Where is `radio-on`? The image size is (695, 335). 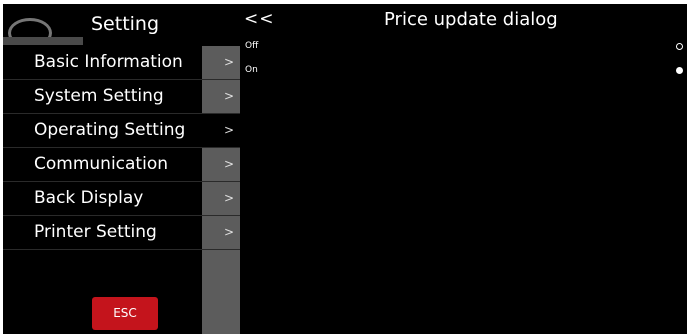 radio-on is located at coordinates (679, 70).